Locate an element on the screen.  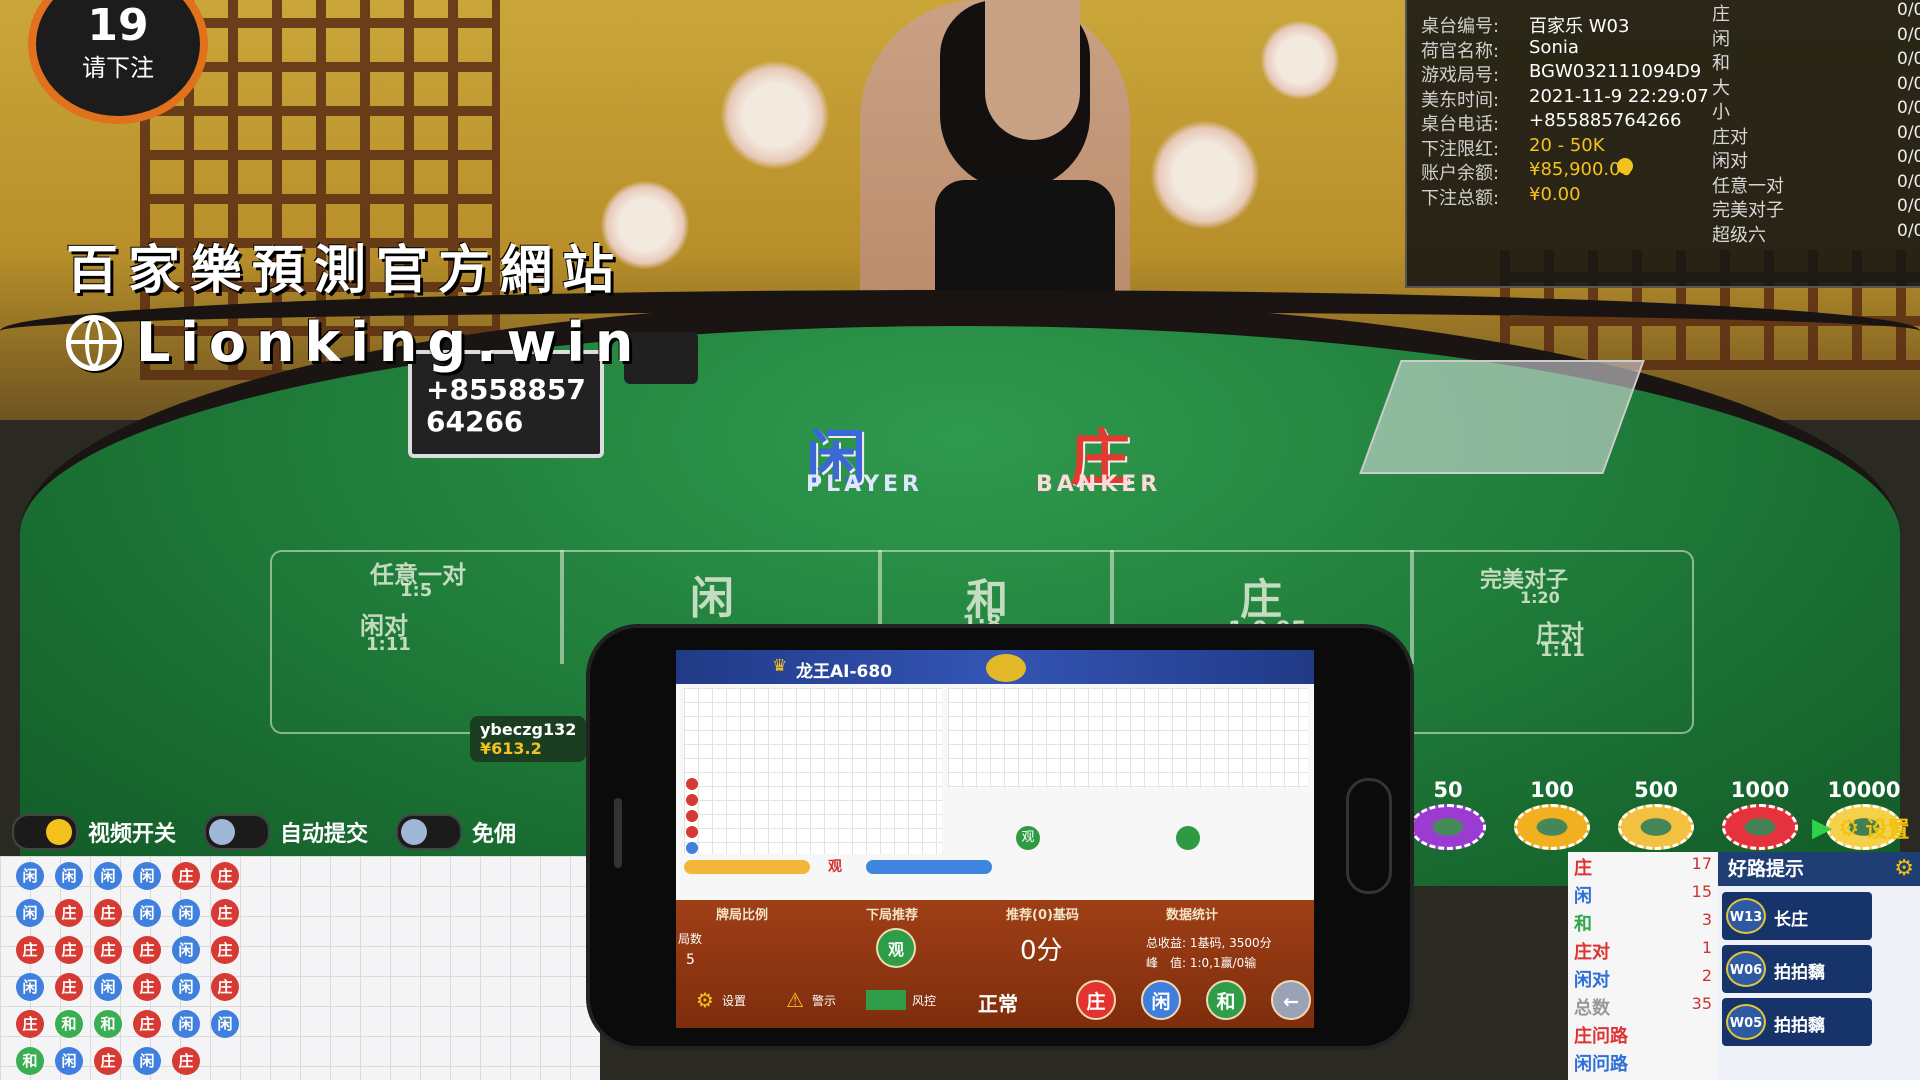
toggle-1: 自动提交 is located at coordinates (286, 832).